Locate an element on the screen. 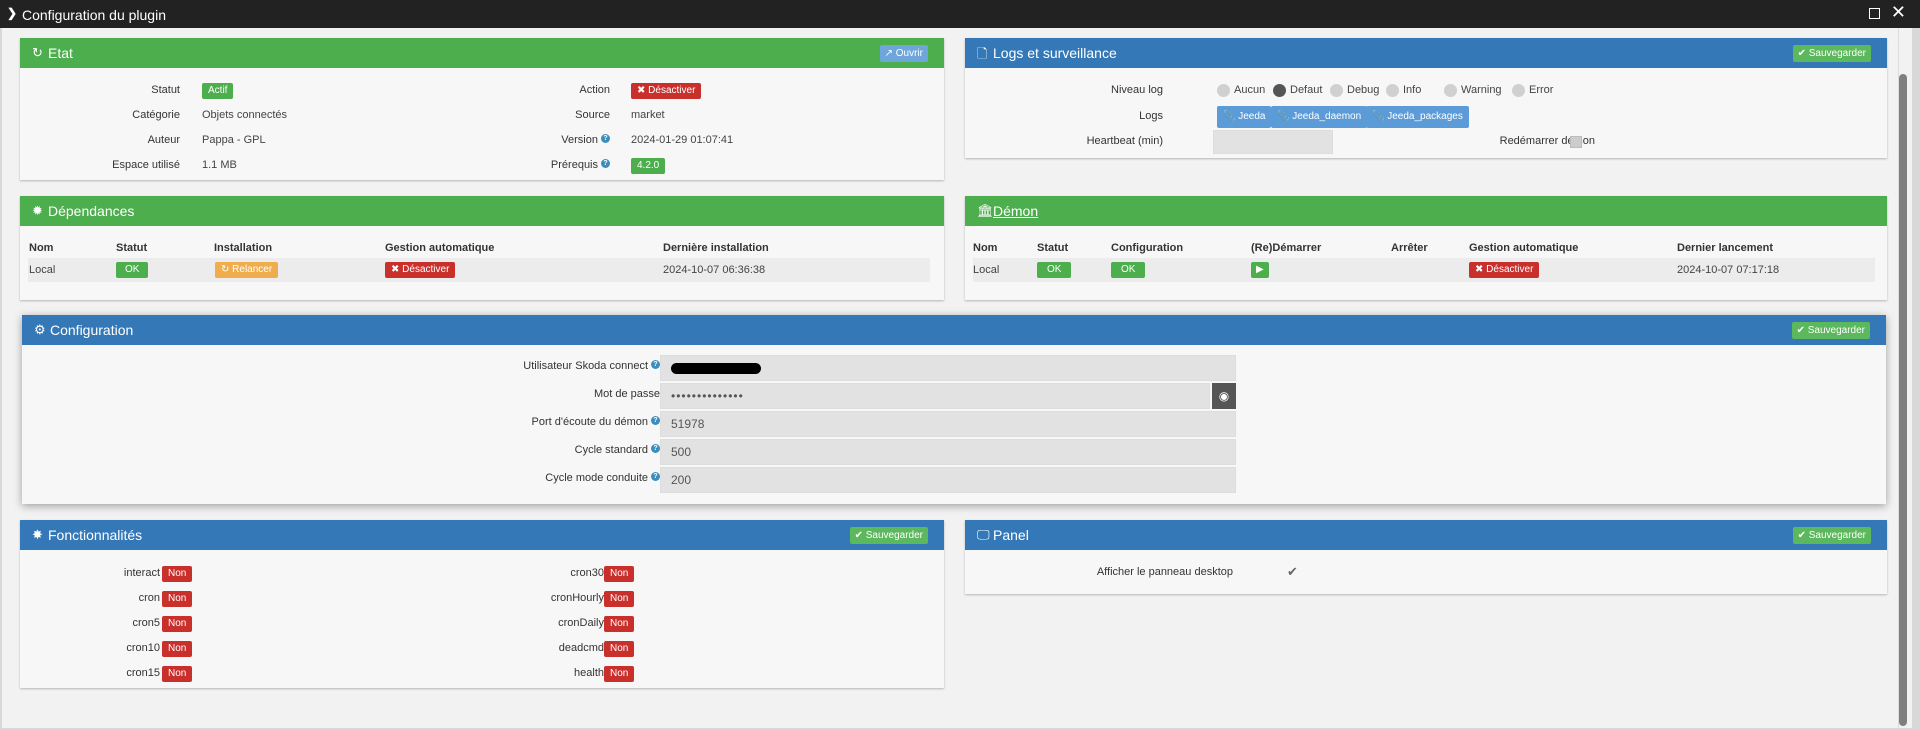  user-input is located at coordinates (948, 368).